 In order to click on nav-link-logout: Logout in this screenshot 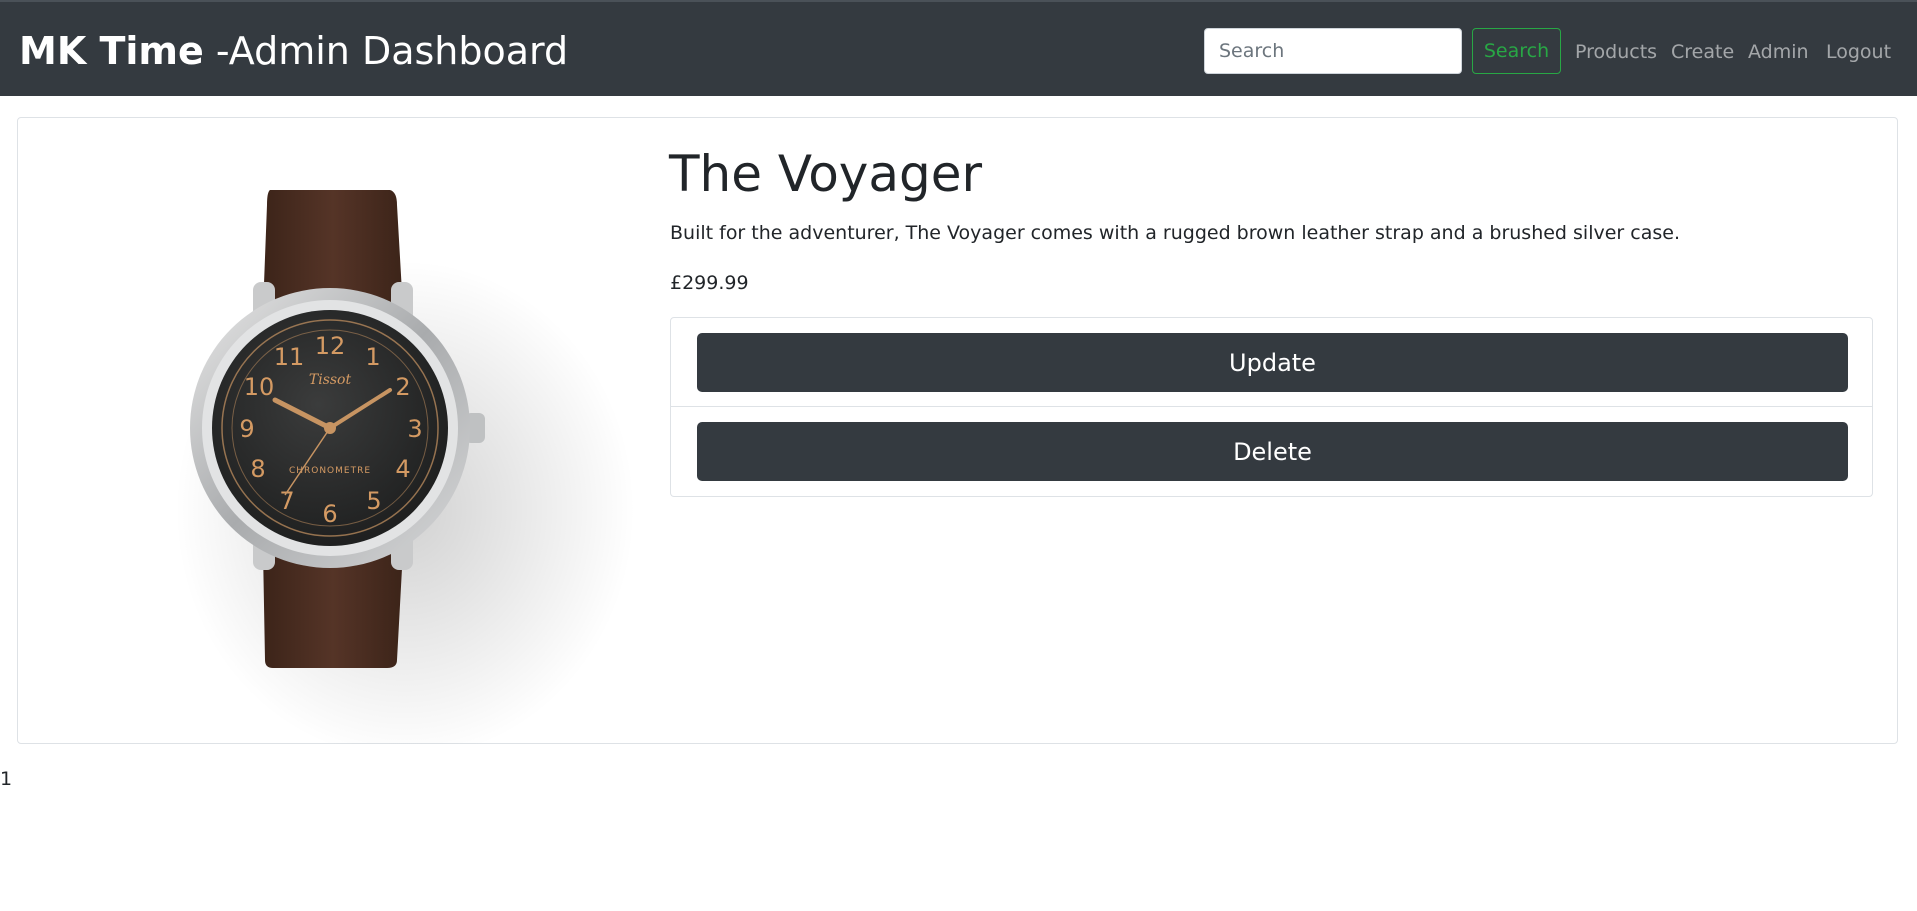, I will do `click(1858, 52)`.